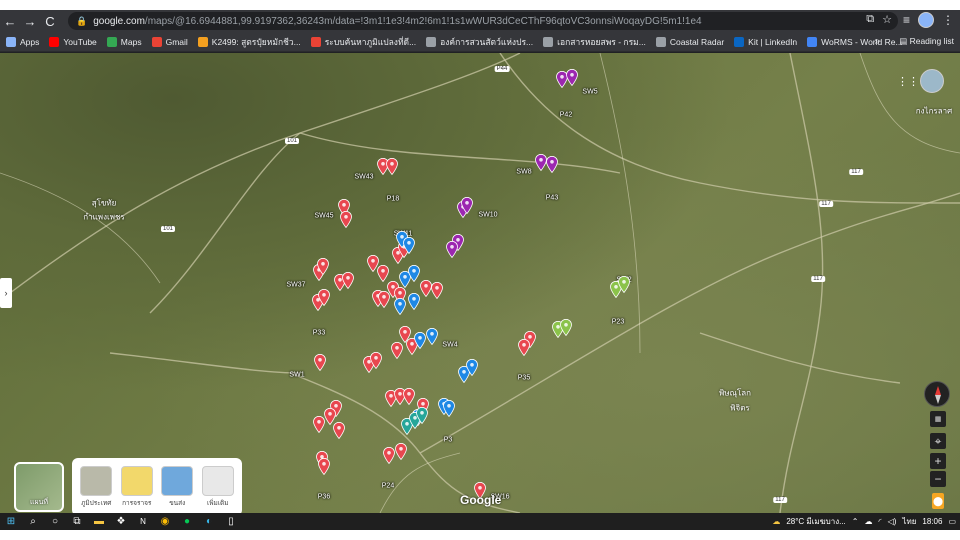 This screenshot has height=540, width=960. What do you see at coordinates (393, 199) in the screenshot?
I see `marker-label: P18` at bounding box center [393, 199].